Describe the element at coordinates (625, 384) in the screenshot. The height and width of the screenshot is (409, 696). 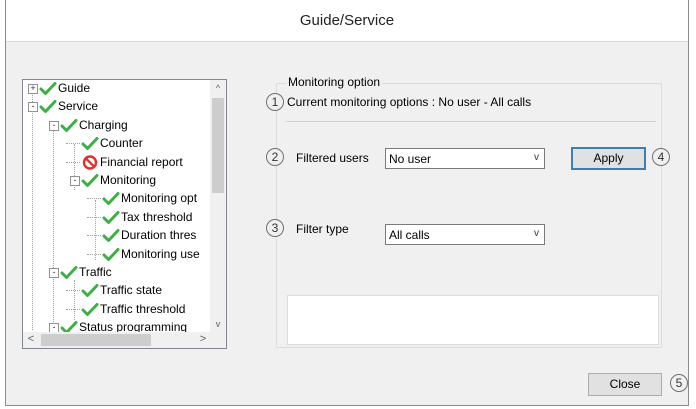
I see `close-button: Close` at that location.